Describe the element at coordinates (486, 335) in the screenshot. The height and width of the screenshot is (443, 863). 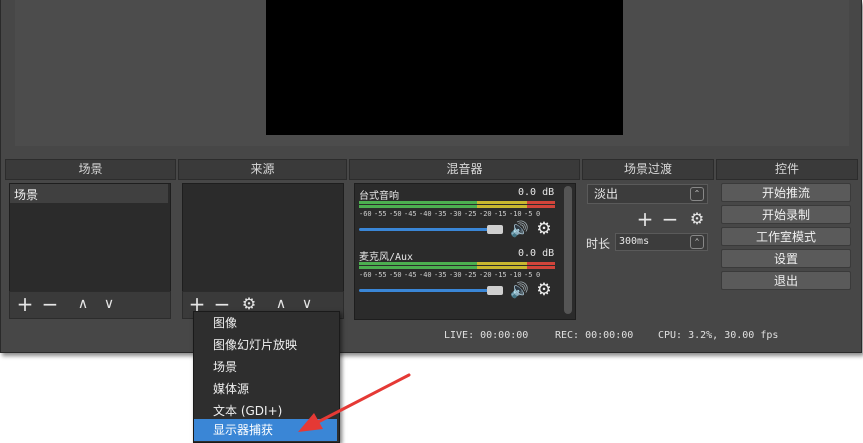
I see `live-status: LIVE: 00:00:00` at that location.